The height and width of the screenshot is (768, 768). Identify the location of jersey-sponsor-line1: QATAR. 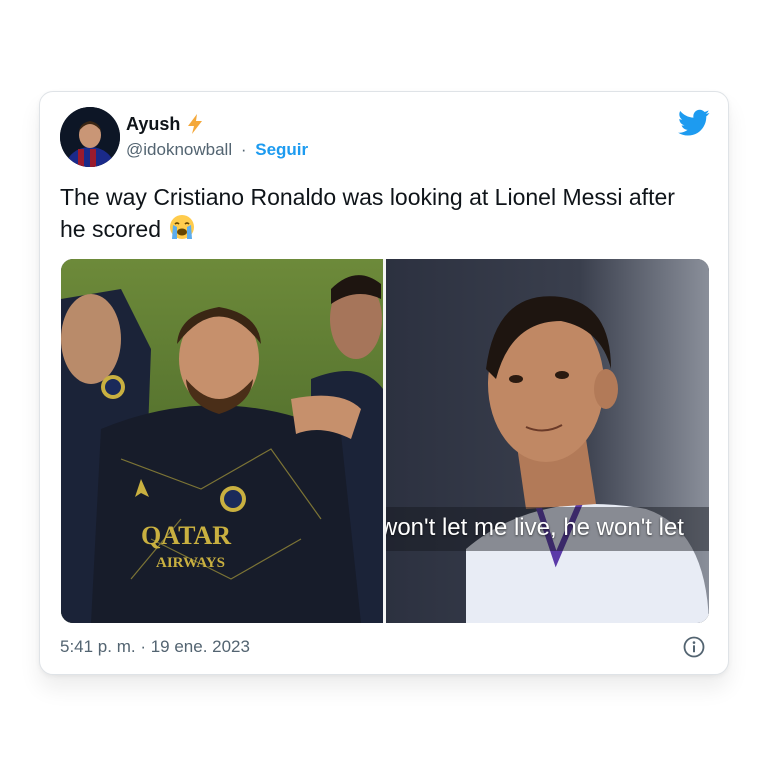
(186, 535).